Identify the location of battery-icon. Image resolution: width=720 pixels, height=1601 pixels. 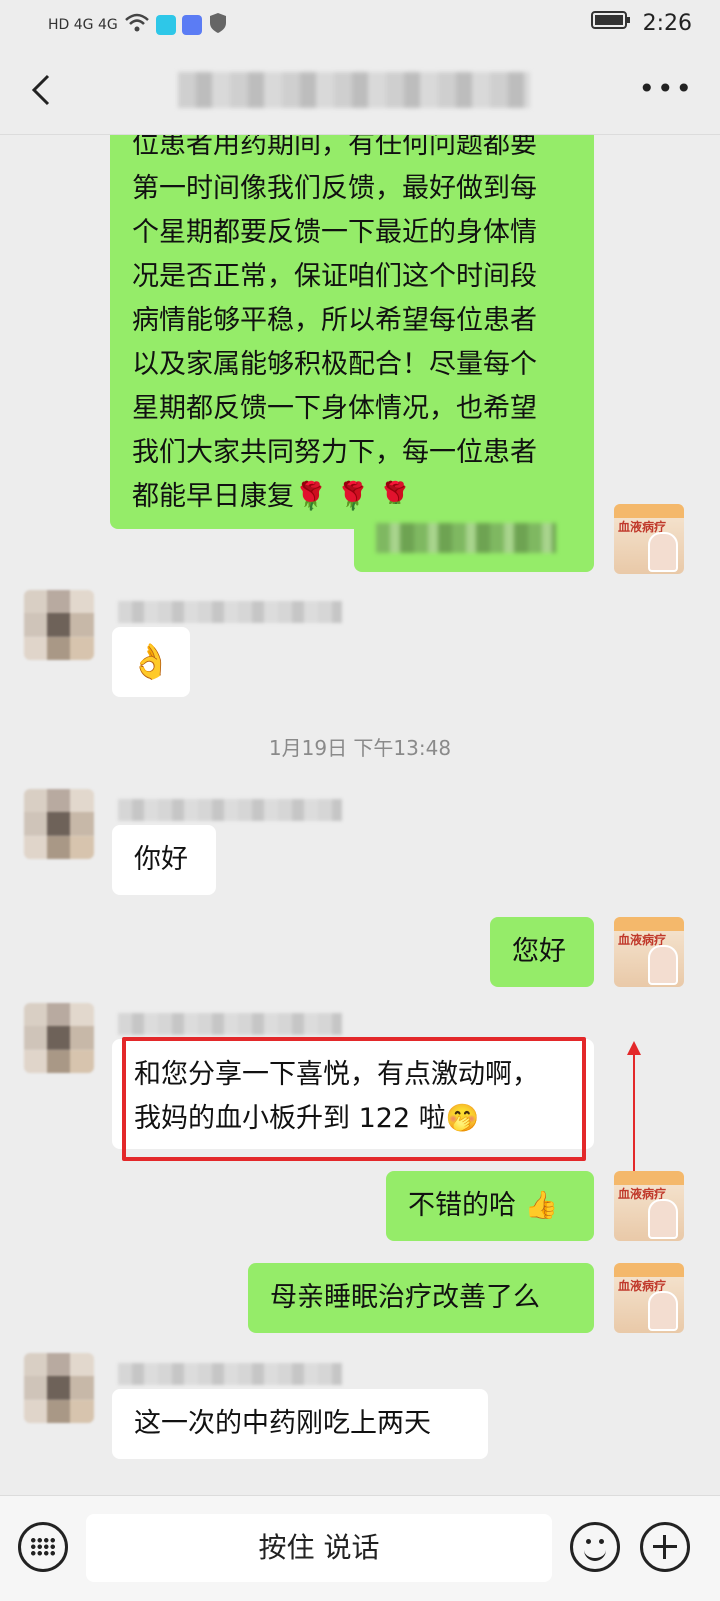
(610, 23).